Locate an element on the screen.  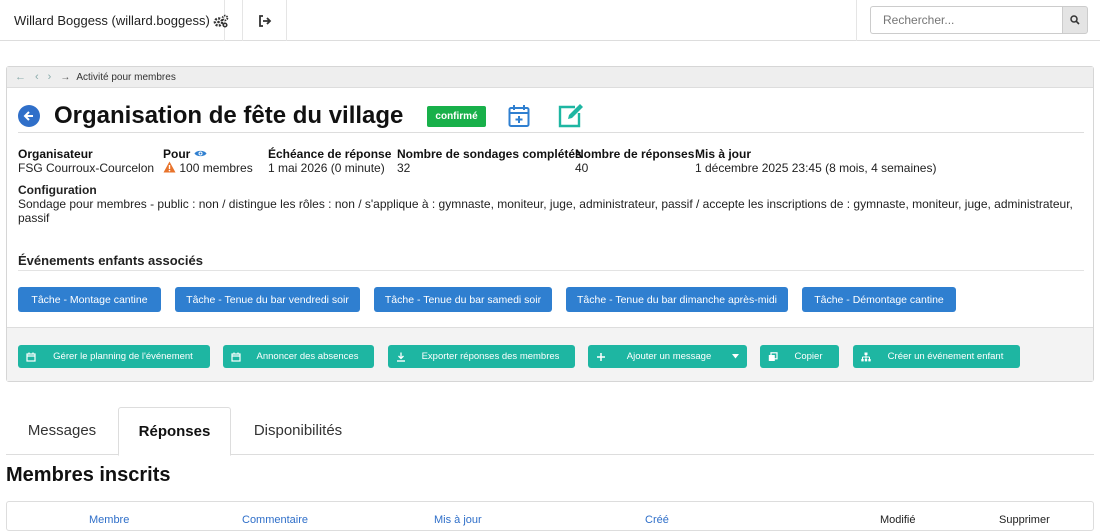
arrow-left-icon is located at coordinates (28, 116).